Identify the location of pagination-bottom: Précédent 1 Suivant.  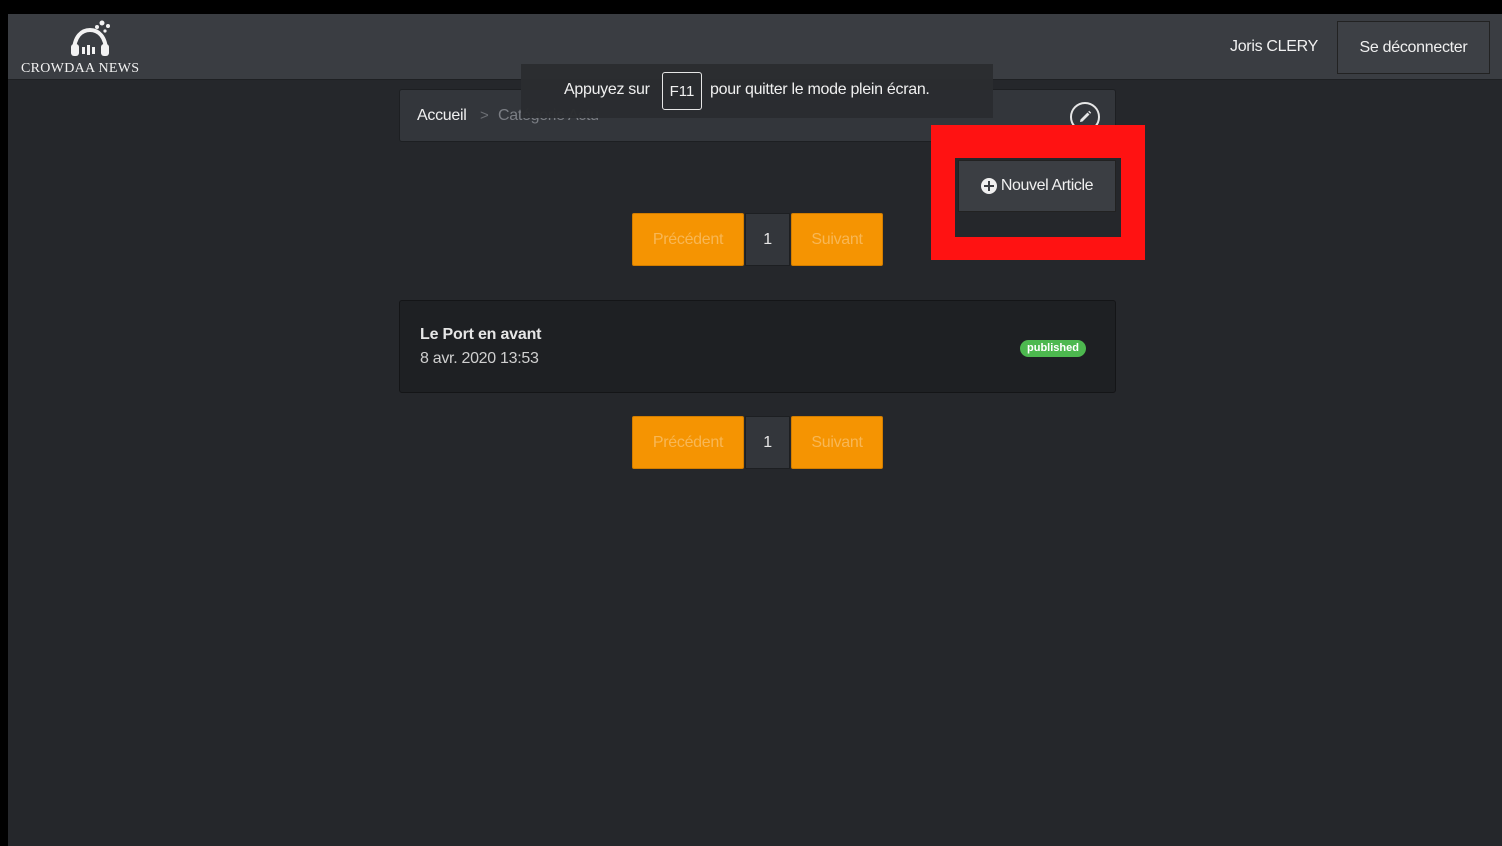
(758, 442).